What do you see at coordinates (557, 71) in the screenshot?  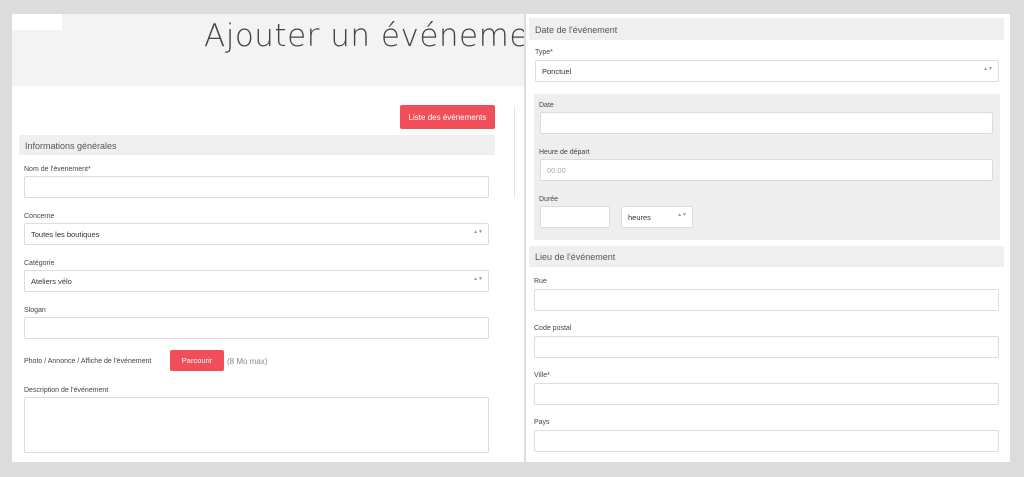 I see `type-value: Ponctuel` at bounding box center [557, 71].